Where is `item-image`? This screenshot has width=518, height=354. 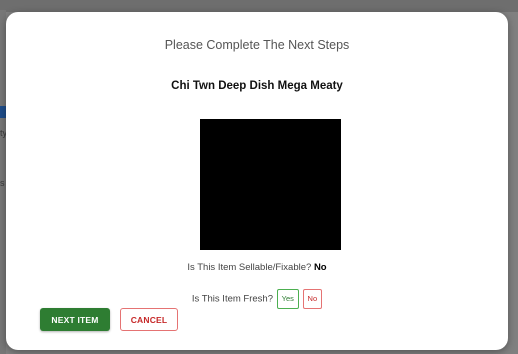
item-image is located at coordinates (270, 184).